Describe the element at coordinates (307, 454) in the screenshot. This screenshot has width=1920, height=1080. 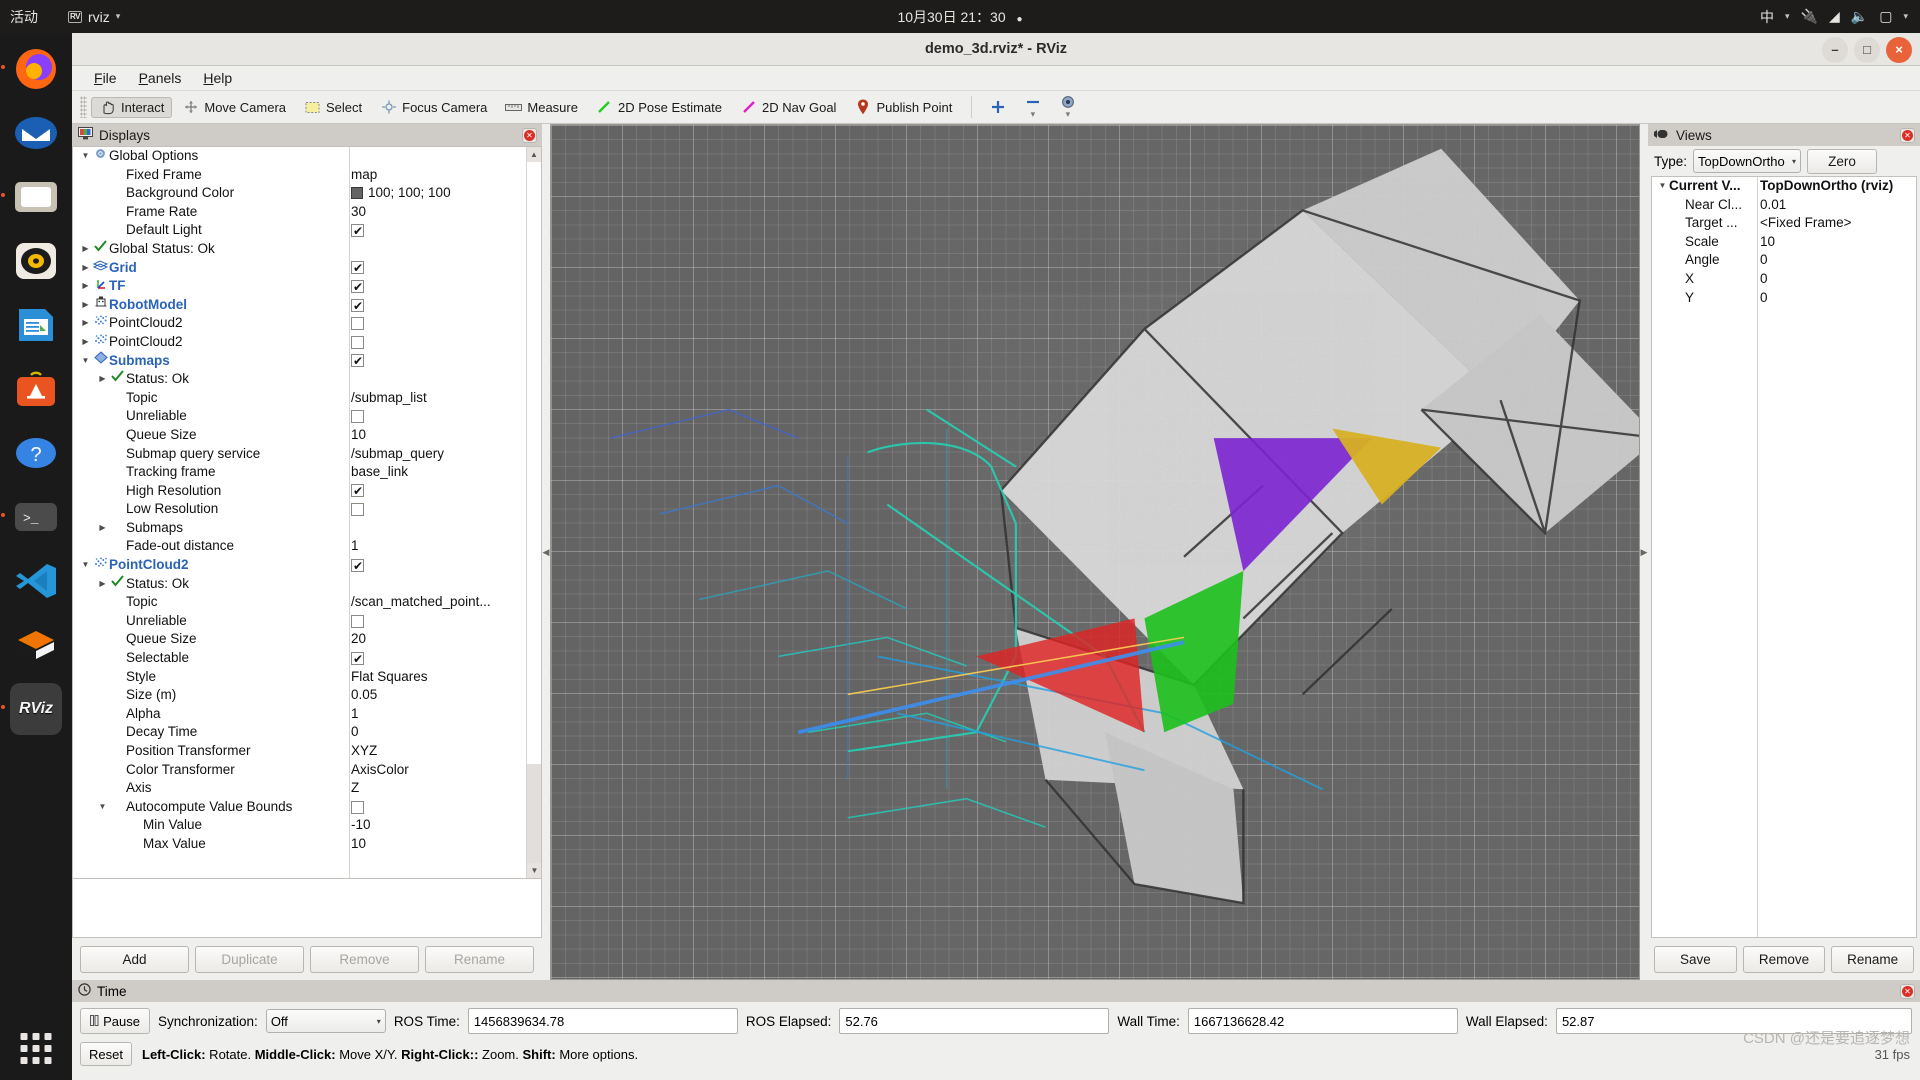
I see `displays-tree-row: Submap query service/submap_query` at that location.